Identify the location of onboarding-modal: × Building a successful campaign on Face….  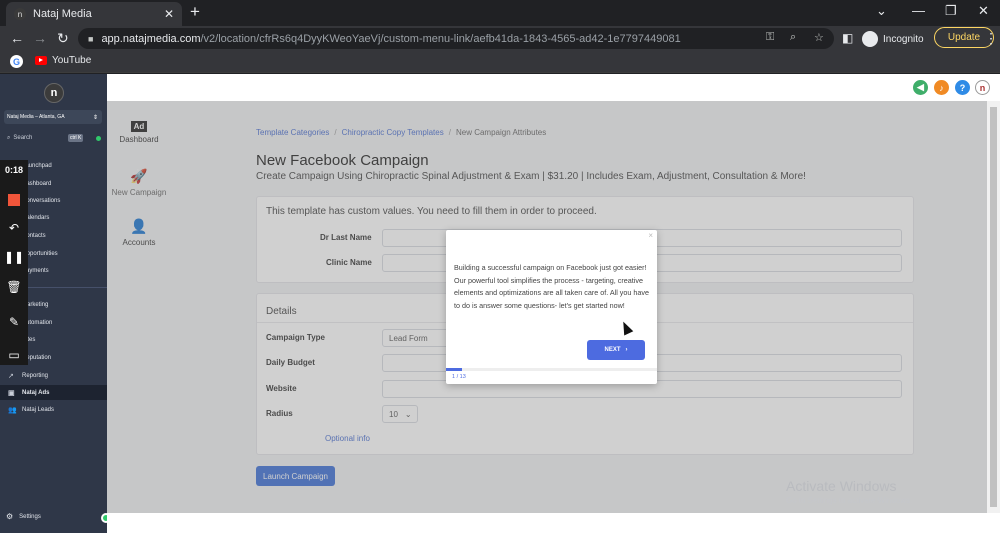
(551, 307).